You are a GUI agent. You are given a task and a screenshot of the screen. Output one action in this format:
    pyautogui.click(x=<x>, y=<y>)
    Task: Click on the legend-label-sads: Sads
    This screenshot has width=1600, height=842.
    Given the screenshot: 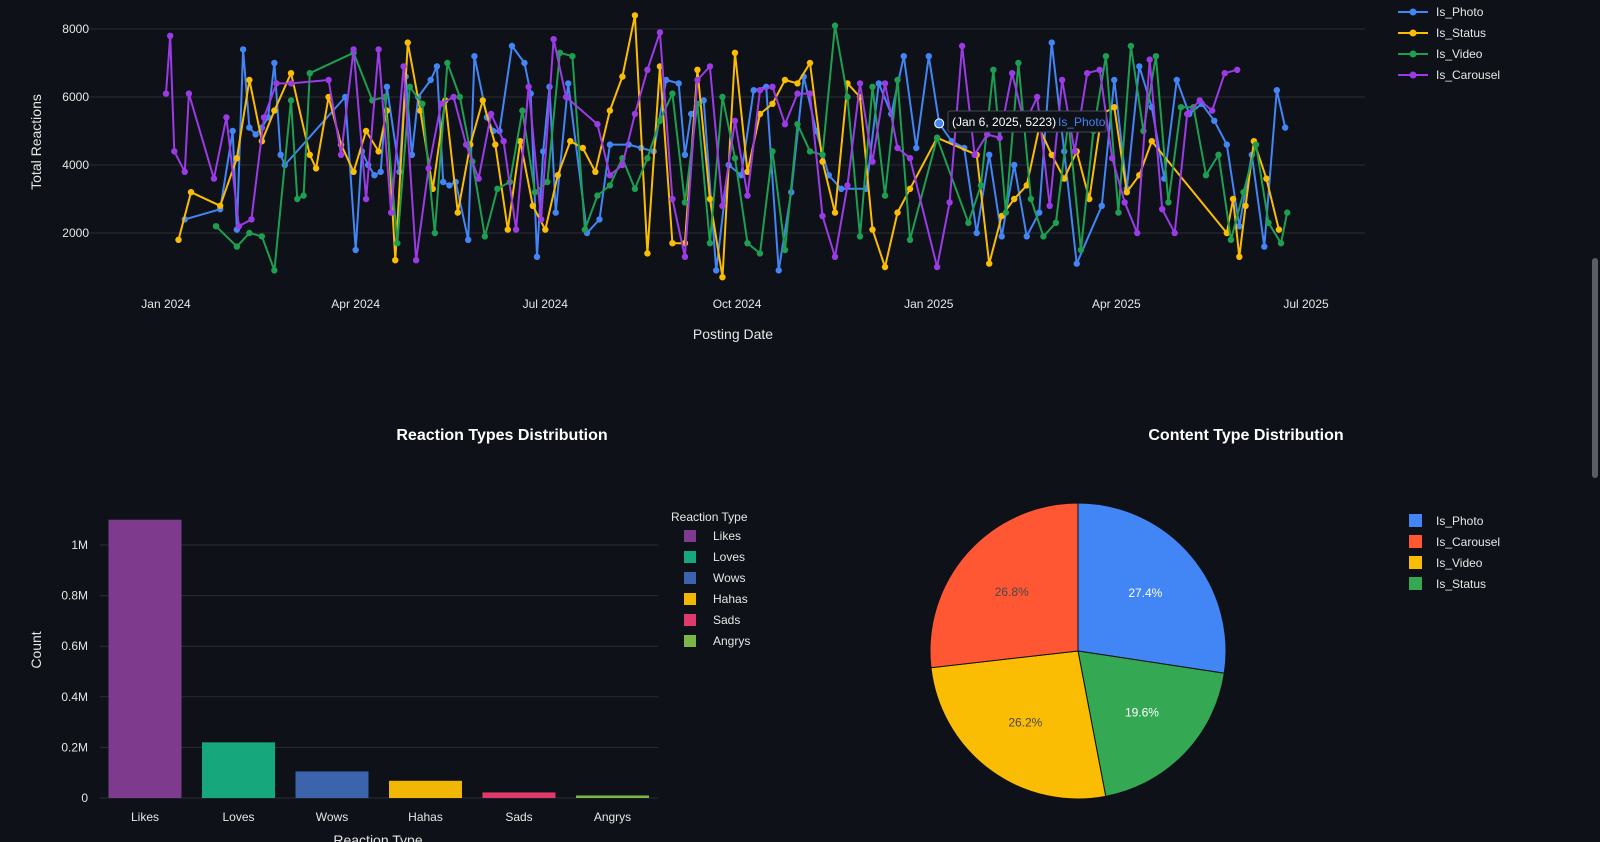 What is the action you would take?
    pyautogui.click(x=726, y=620)
    